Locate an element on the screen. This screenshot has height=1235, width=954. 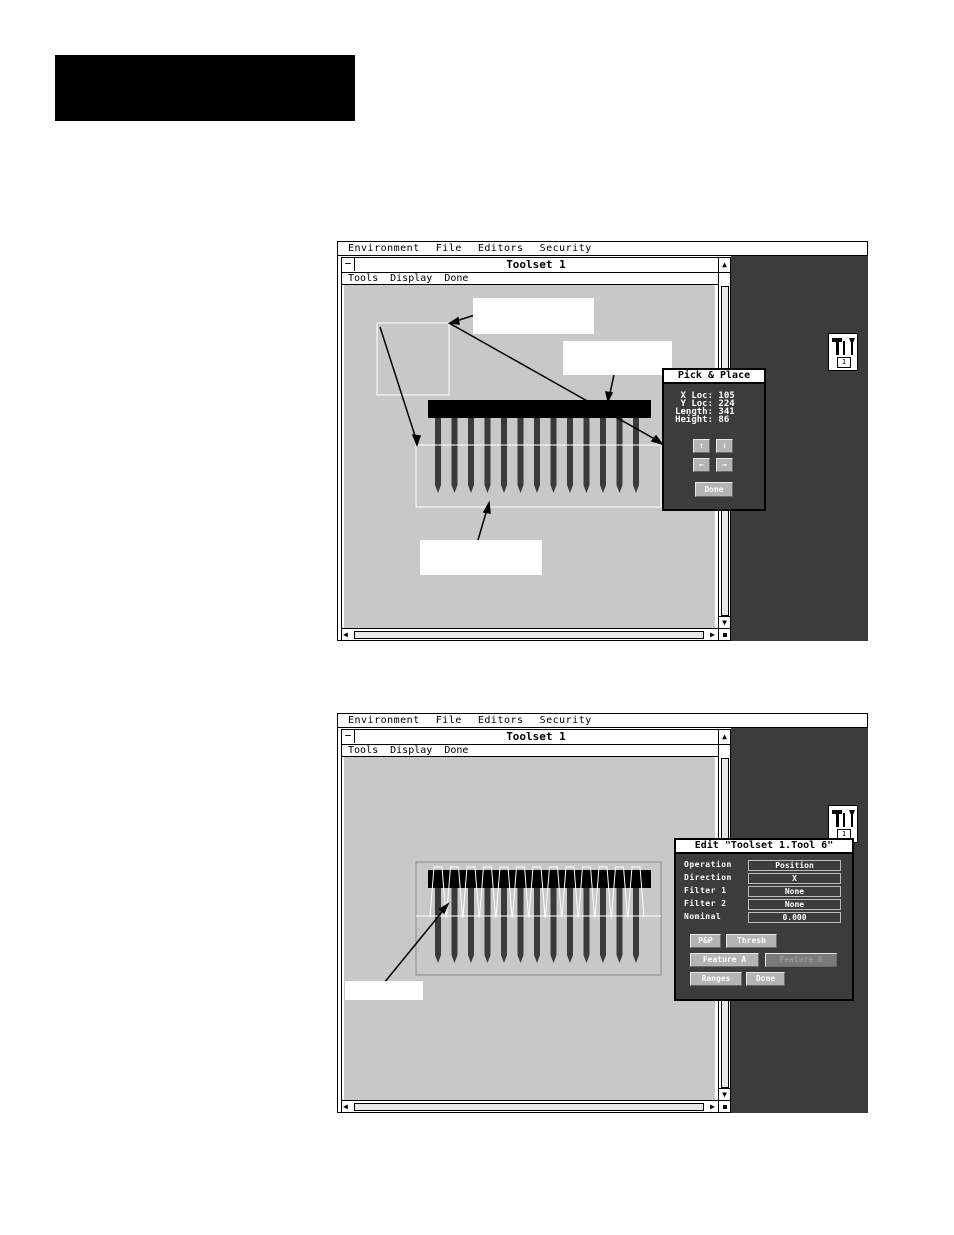
move-down-button: ↓ is located at coordinates (724, 446).